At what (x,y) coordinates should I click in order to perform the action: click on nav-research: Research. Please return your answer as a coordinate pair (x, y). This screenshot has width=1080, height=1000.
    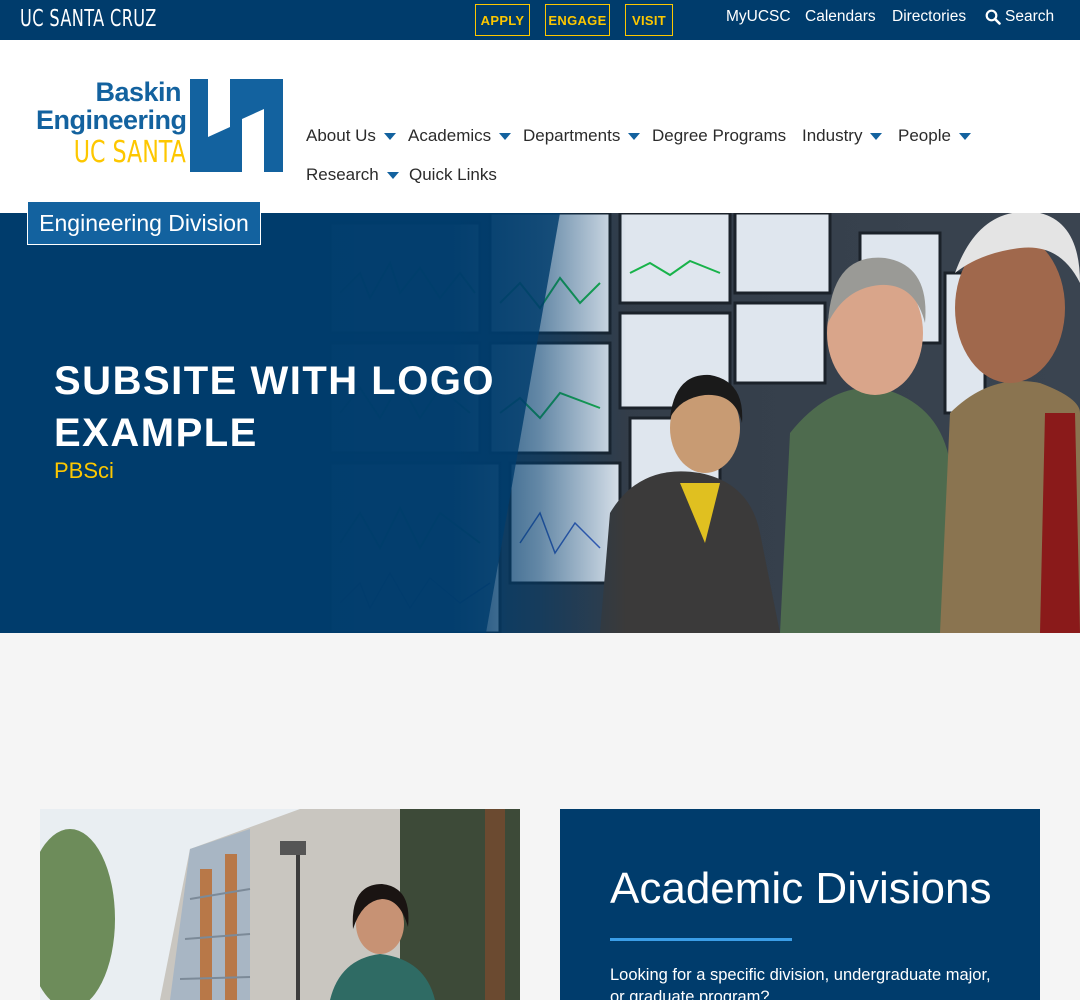
    Looking at the image, I should click on (352, 175).